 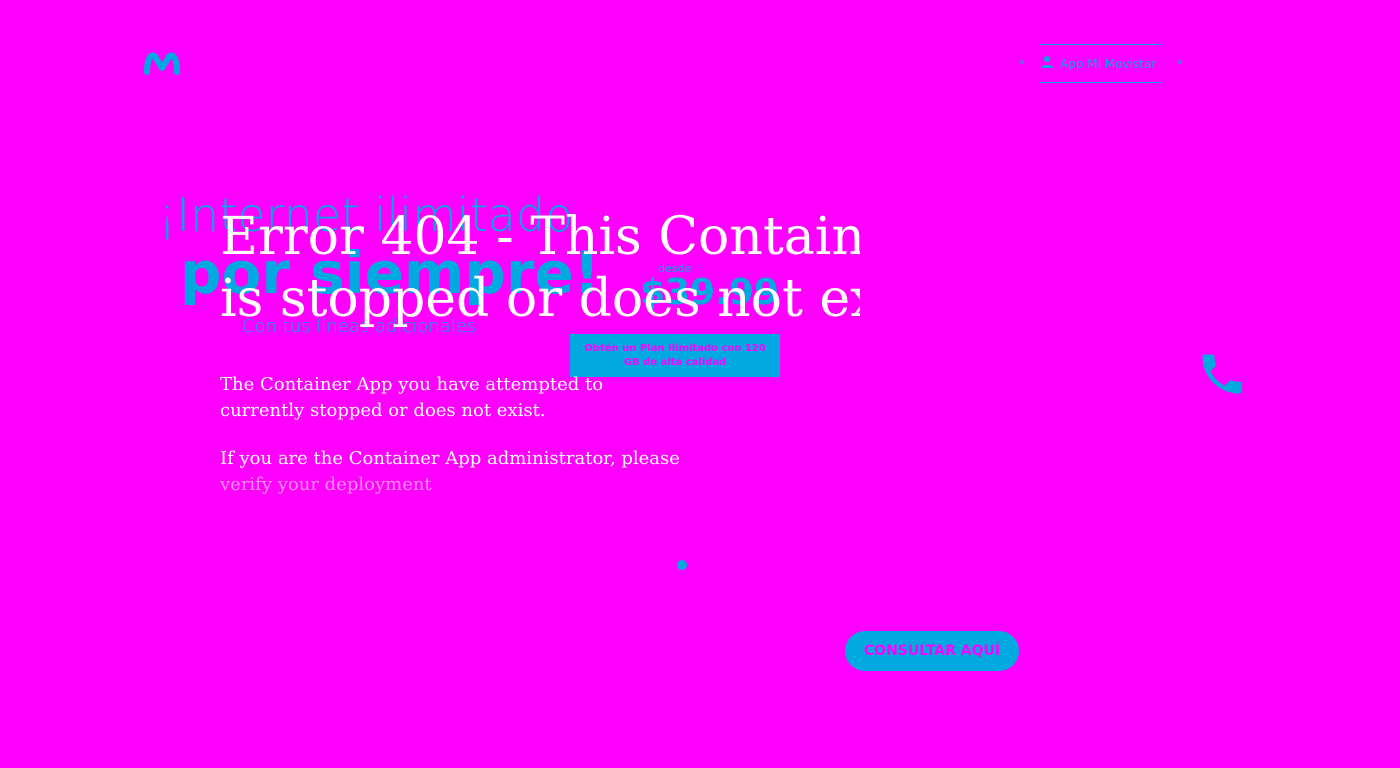 What do you see at coordinates (1108, 63) in the screenshot?
I see `app-link-label: App Mi Movistar` at bounding box center [1108, 63].